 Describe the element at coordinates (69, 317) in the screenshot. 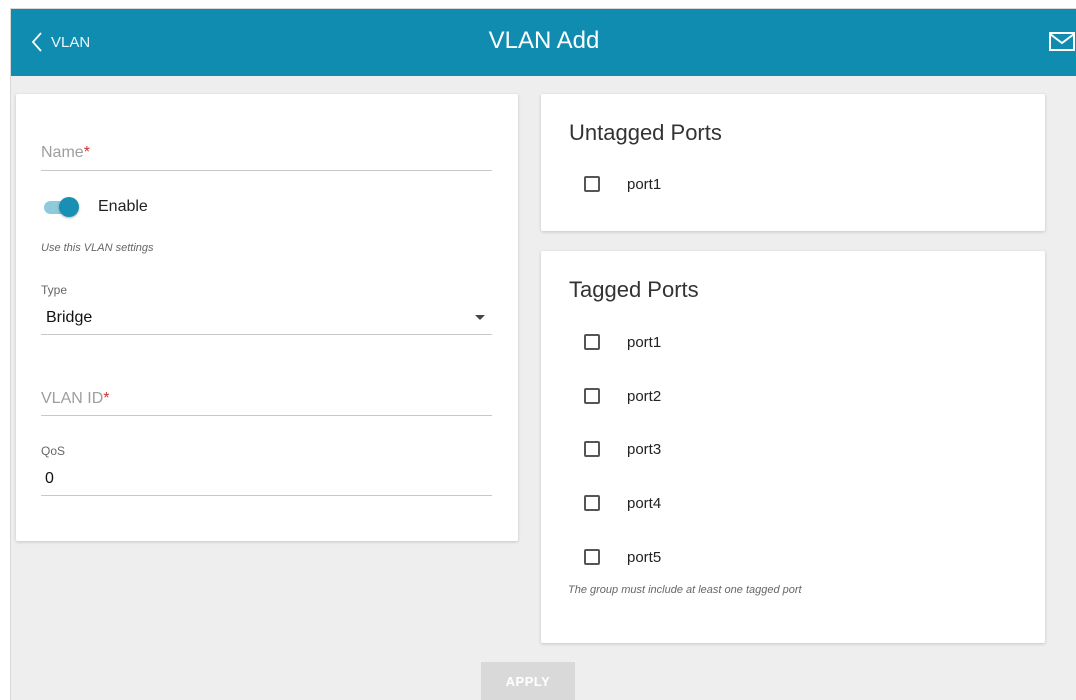

I see `type-value: Bridge` at that location.